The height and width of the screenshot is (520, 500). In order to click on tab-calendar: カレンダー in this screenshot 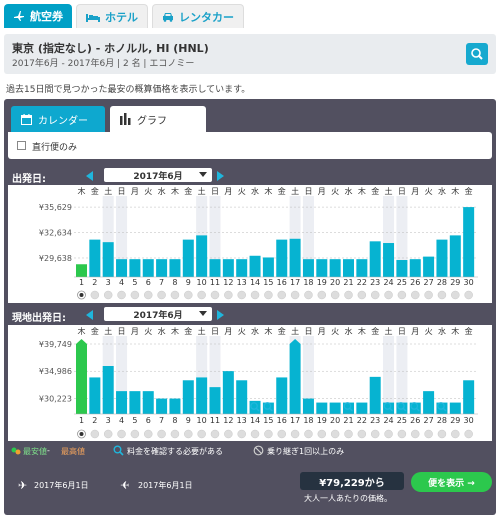, I will do `click(58, 119)`.